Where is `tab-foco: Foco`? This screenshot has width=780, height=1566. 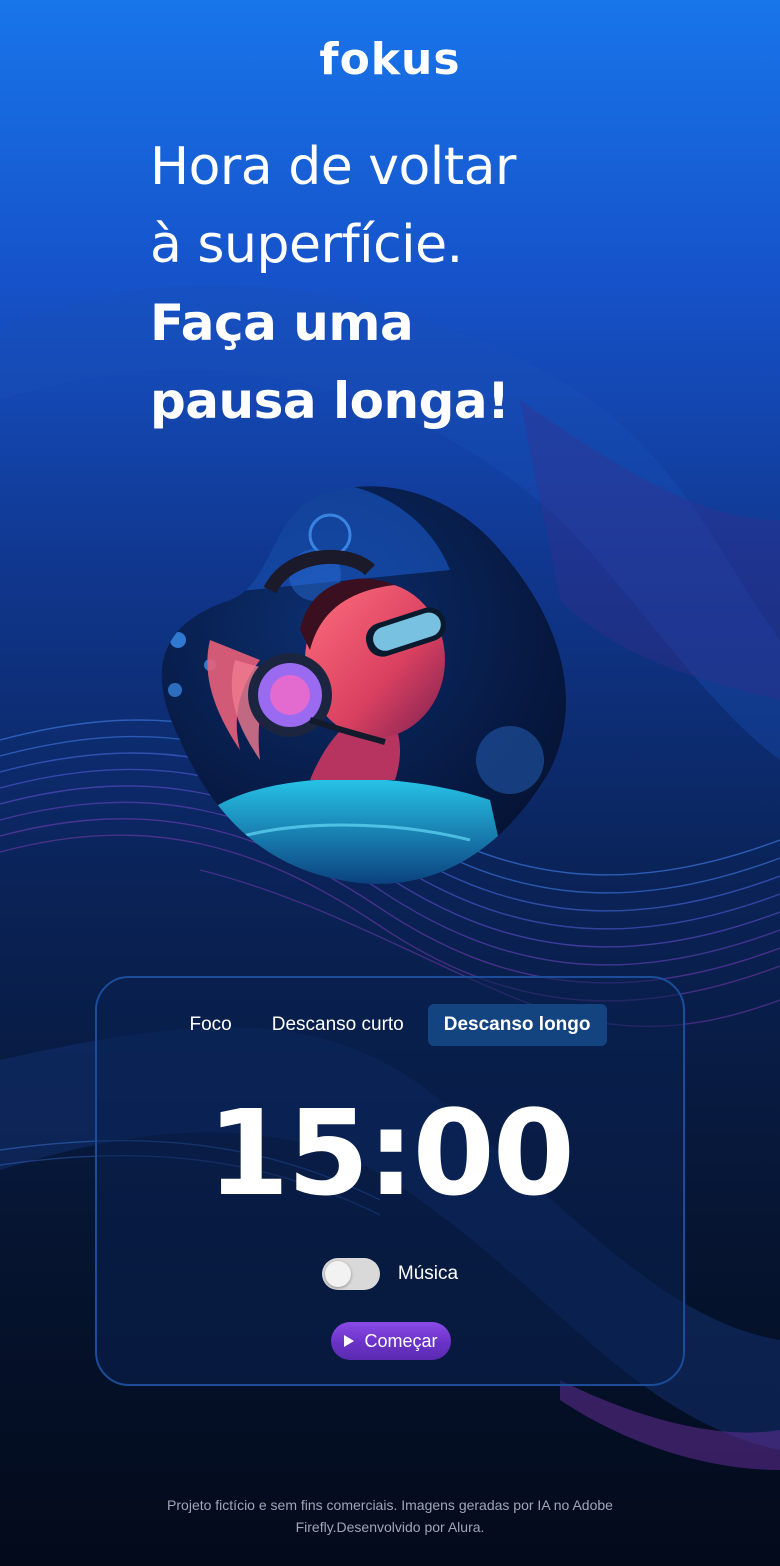
tab-foco: Foco is located at coordinates (210, 1025).